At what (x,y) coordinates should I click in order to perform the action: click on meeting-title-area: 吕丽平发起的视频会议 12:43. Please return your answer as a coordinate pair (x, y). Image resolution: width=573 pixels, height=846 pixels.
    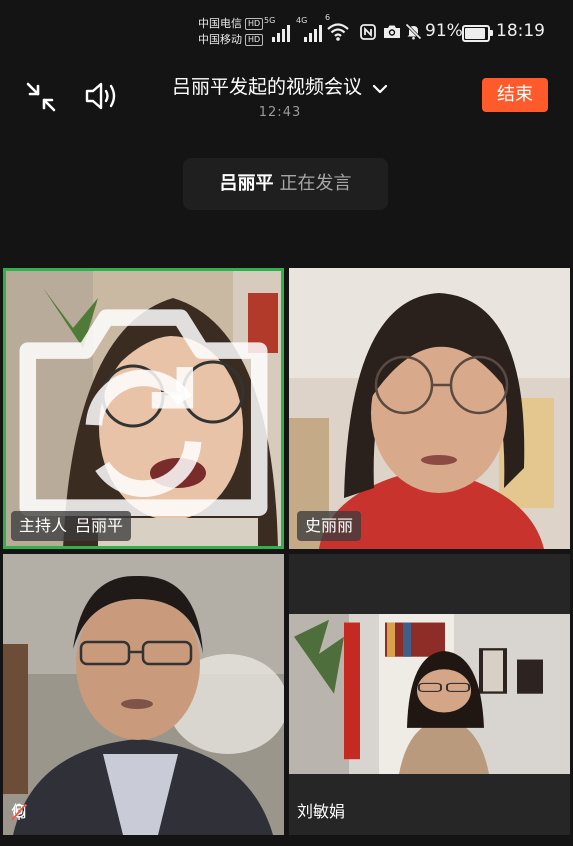
    Looking at the image, I should click on (280, 96).